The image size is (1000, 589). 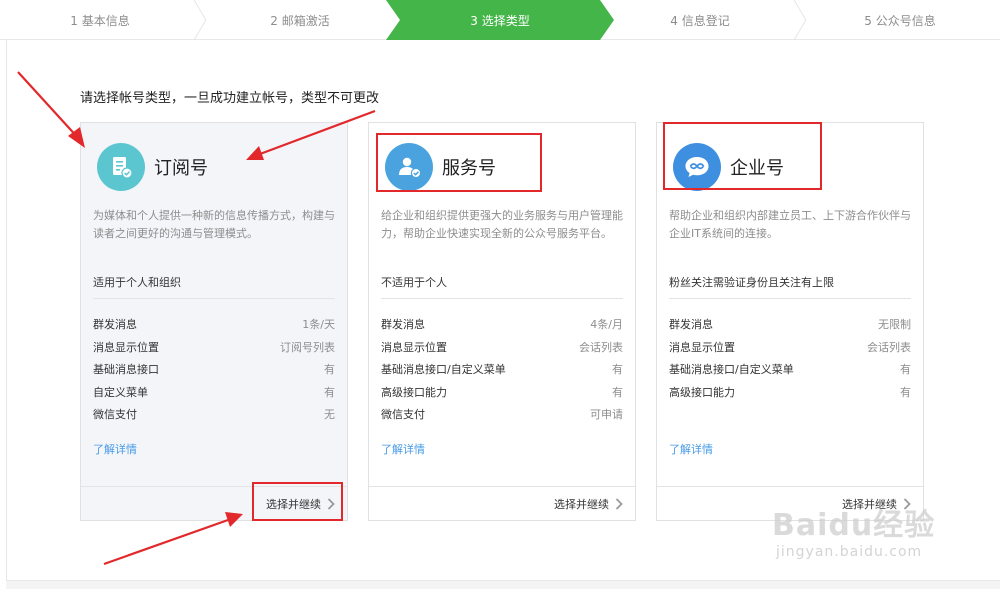 I want to click on feature-value: 1条/天, so click(x=318, y=324).